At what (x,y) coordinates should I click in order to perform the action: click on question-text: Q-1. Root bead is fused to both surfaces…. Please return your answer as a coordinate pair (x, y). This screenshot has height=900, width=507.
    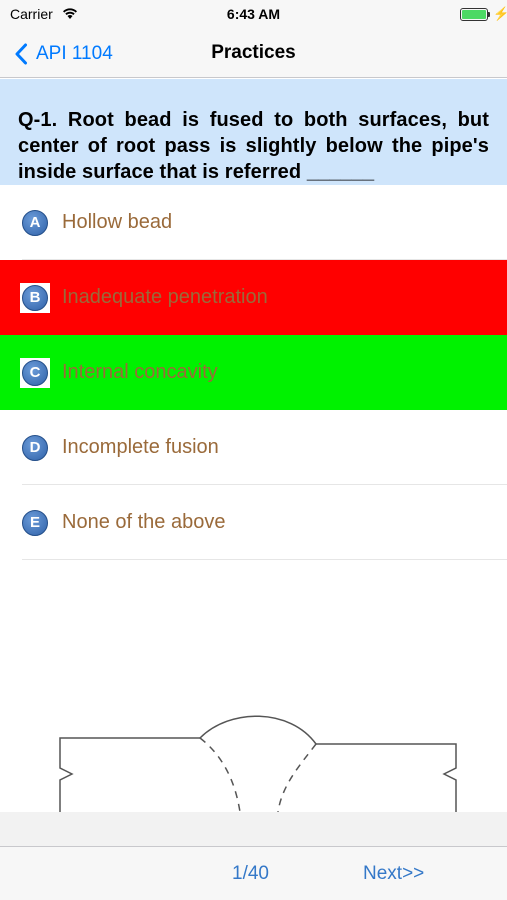
    Looking at the image, I should click on (253, 146).